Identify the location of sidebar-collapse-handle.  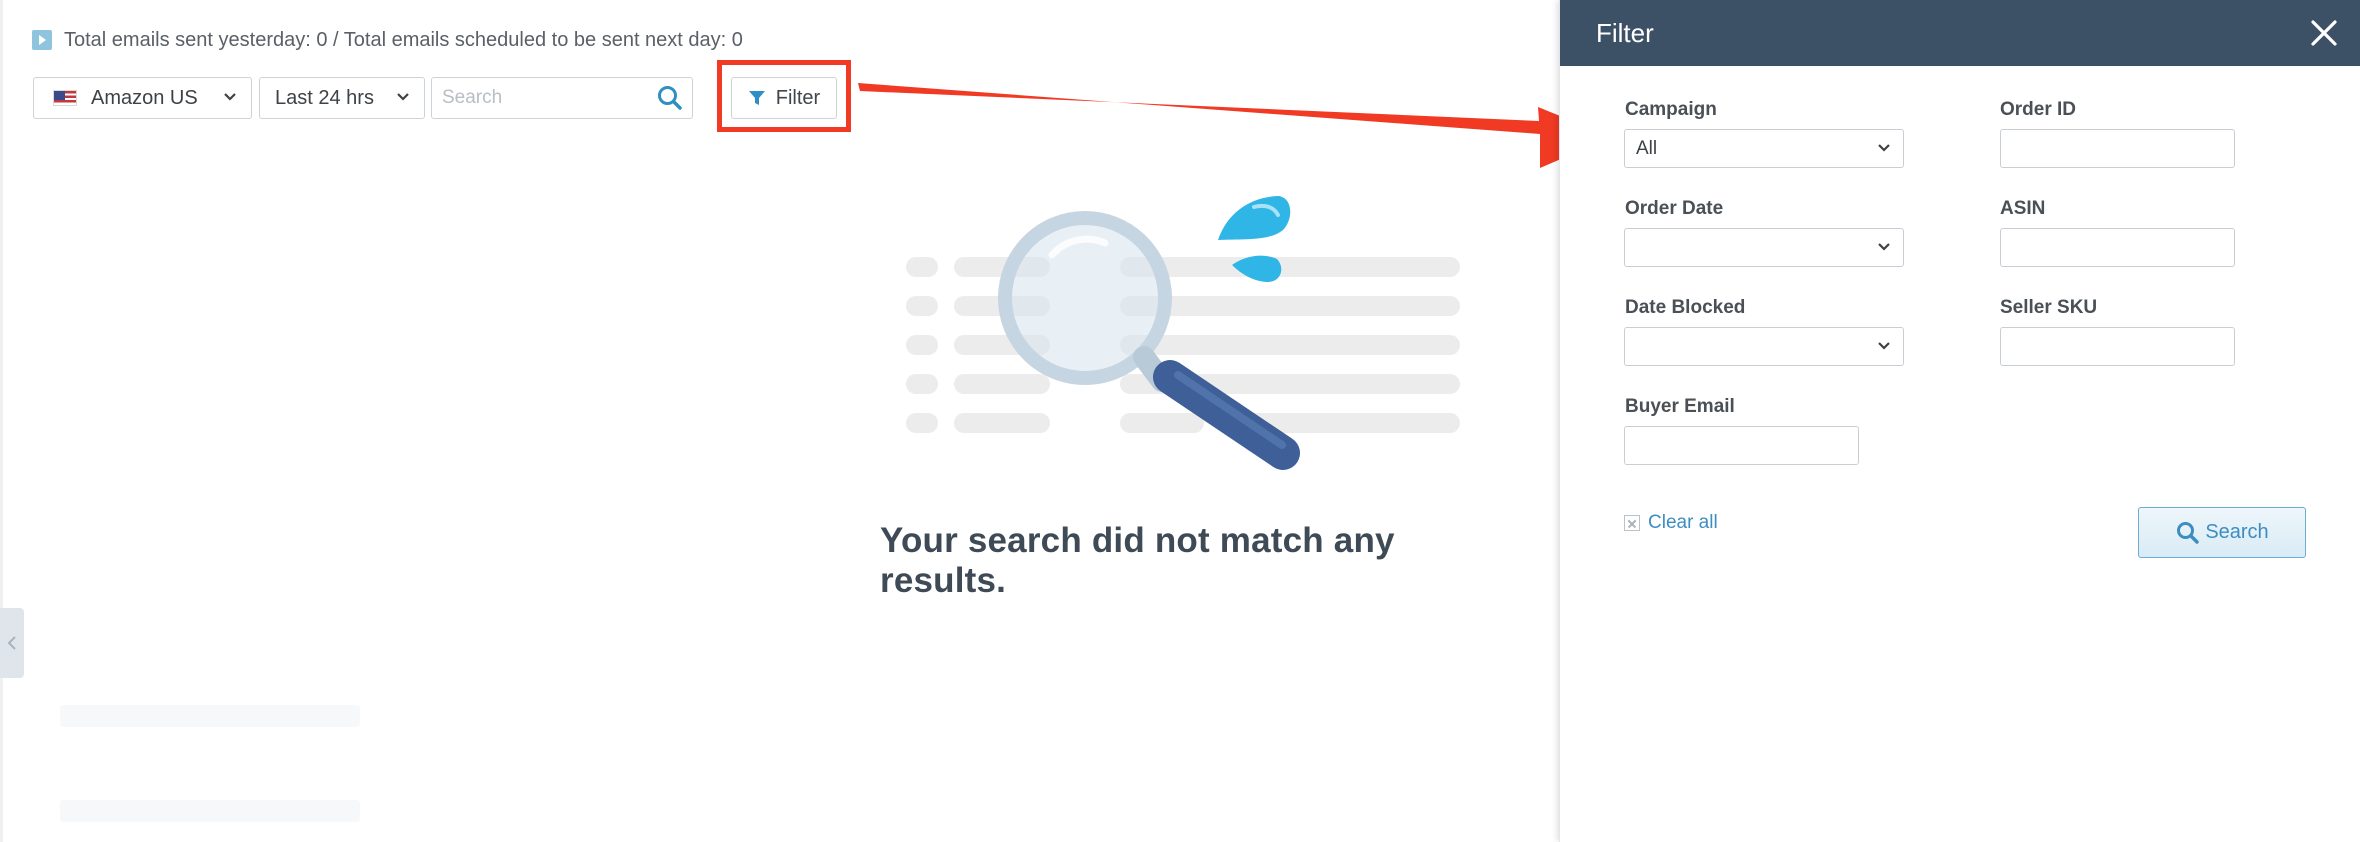
(12, 643).